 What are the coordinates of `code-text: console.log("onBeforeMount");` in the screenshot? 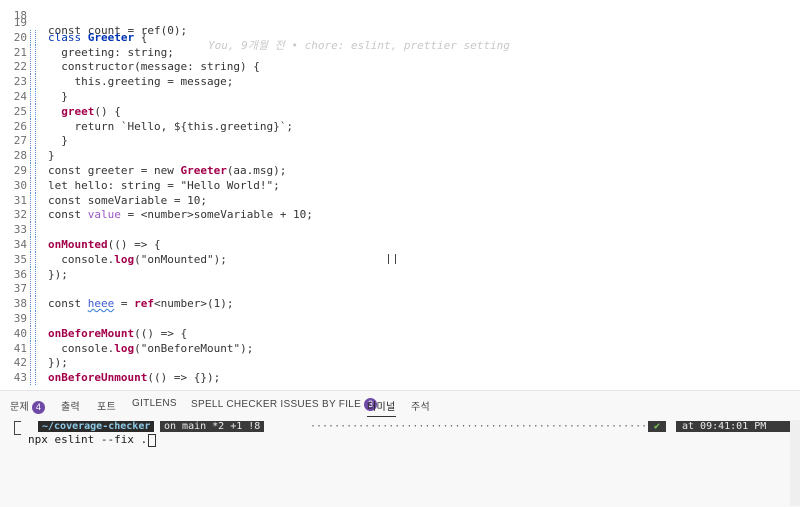 It's located at (150, 348).